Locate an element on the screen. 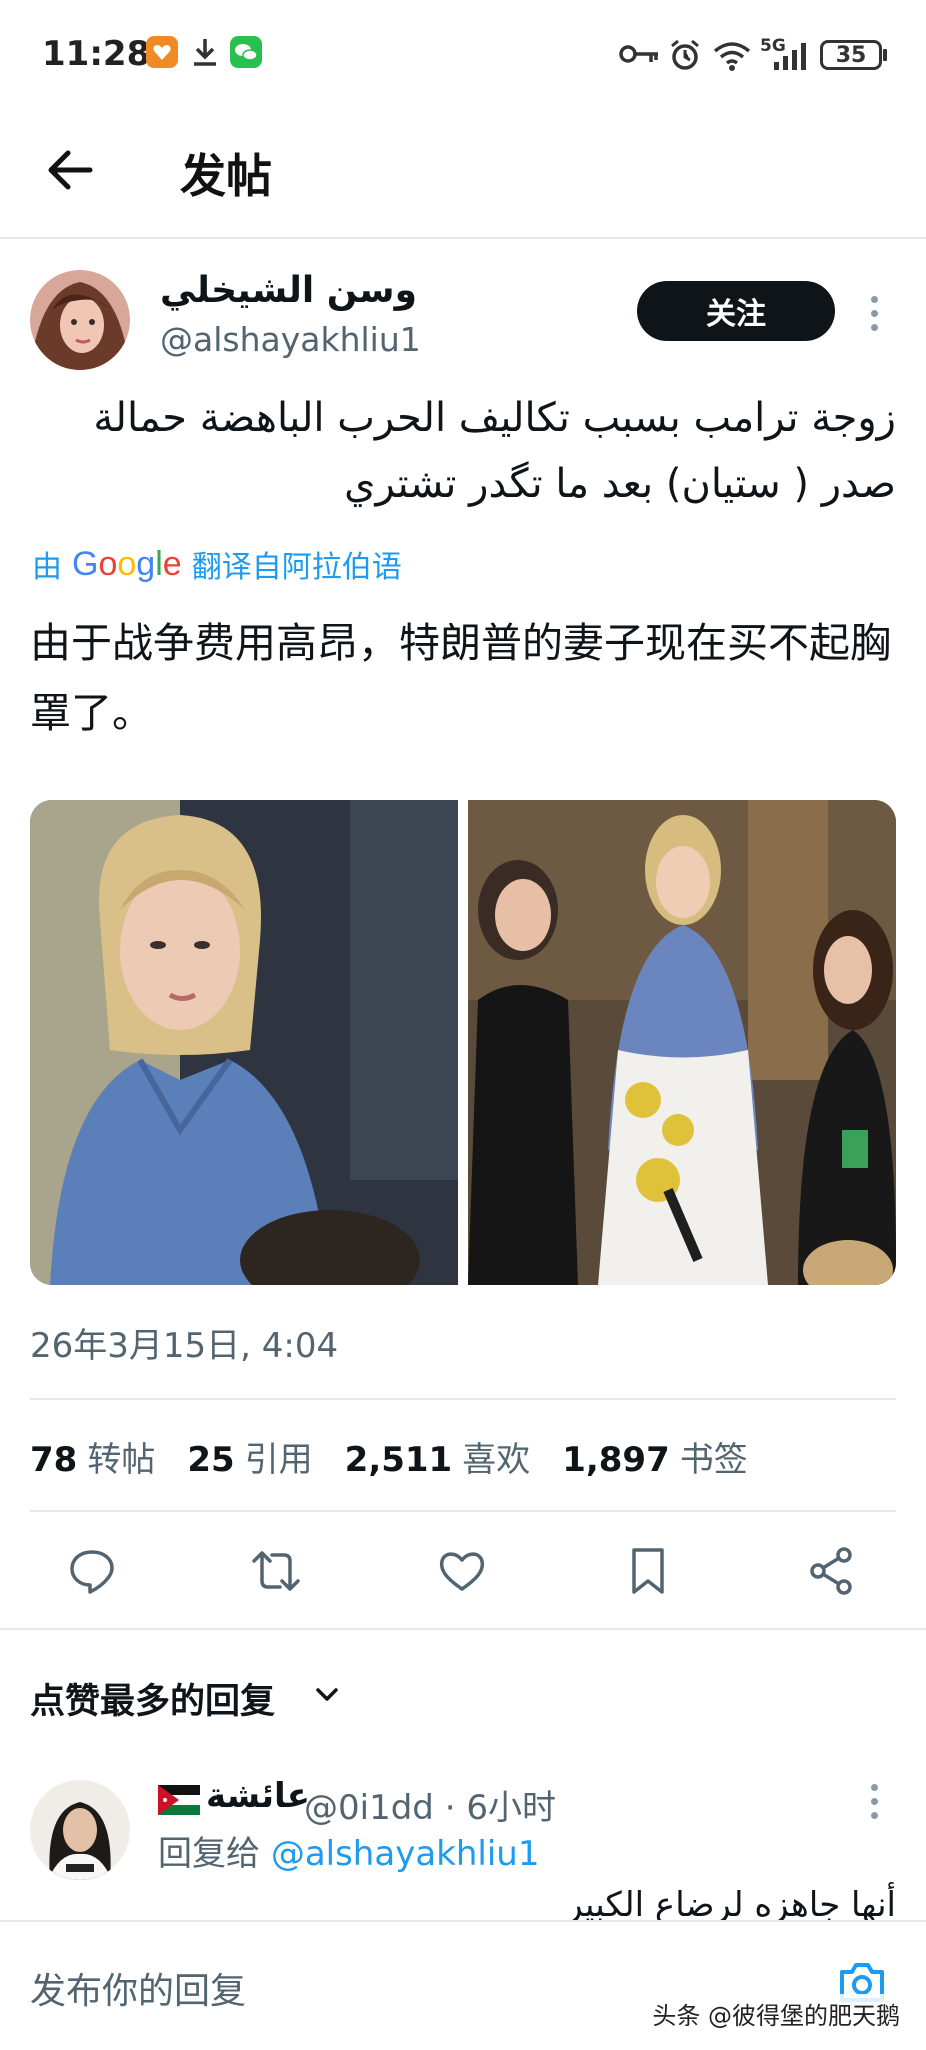 The height and width of the screenshot is (2050, 926). back-button is located at coordinates (70, 170).